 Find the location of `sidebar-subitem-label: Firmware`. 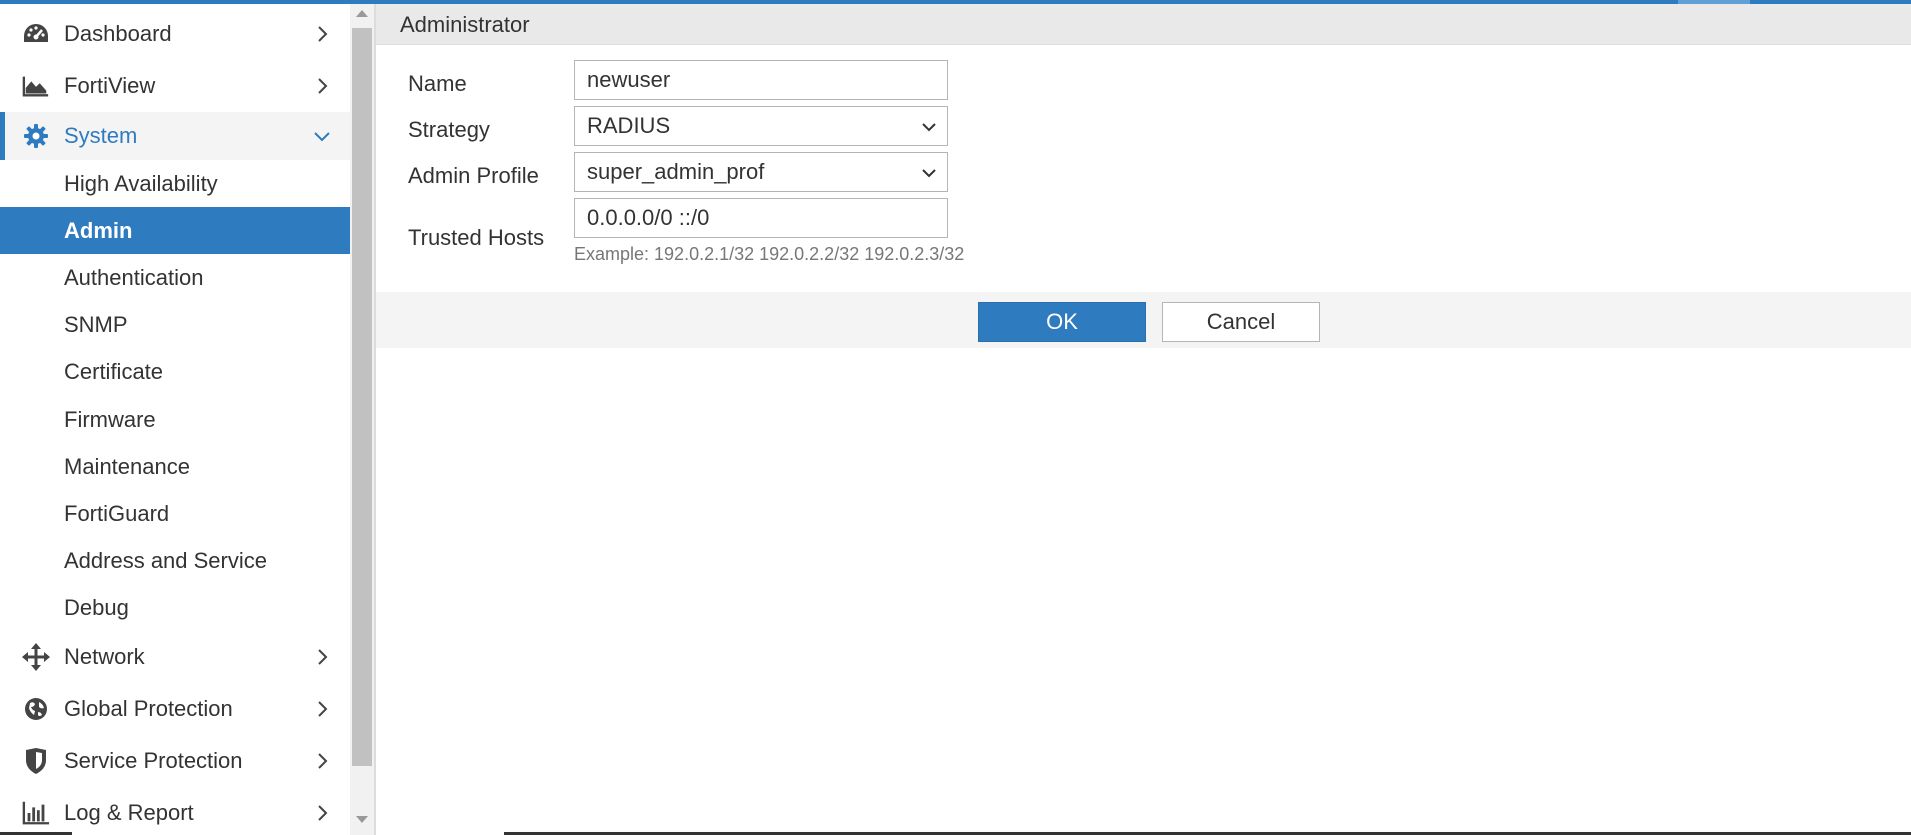

sidebar-subitem-label: Firmware is located at coordinates (110, 419).